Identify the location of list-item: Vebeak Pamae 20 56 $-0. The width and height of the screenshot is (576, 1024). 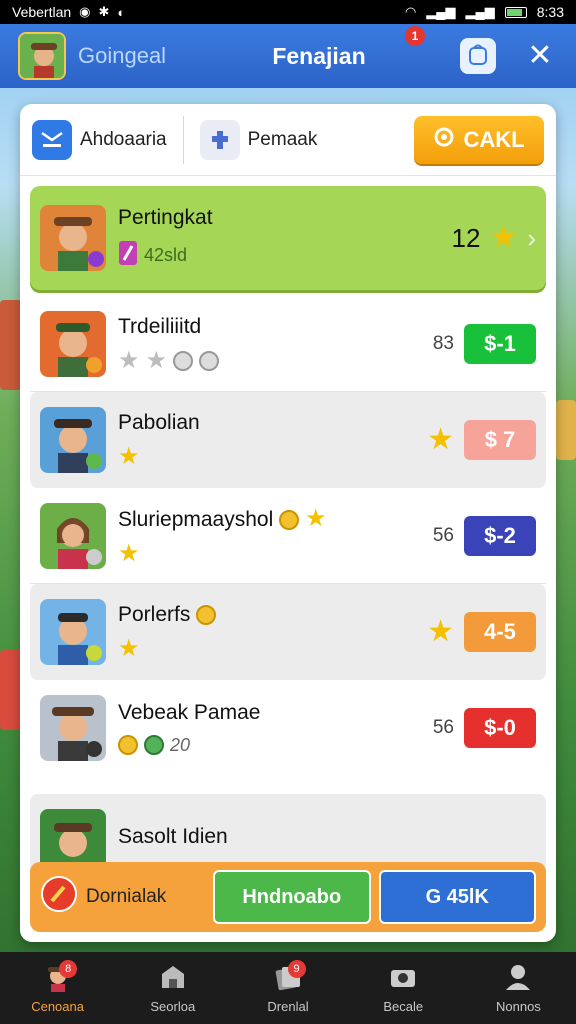
(288, 728).